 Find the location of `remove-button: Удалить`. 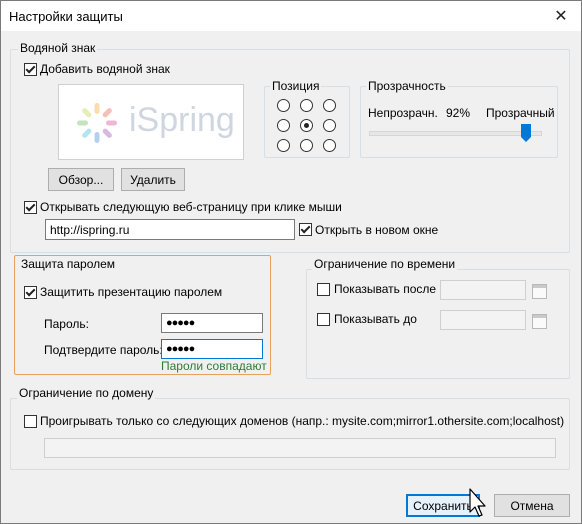

remove-button: Удалить is located at coordinates (153, 179).